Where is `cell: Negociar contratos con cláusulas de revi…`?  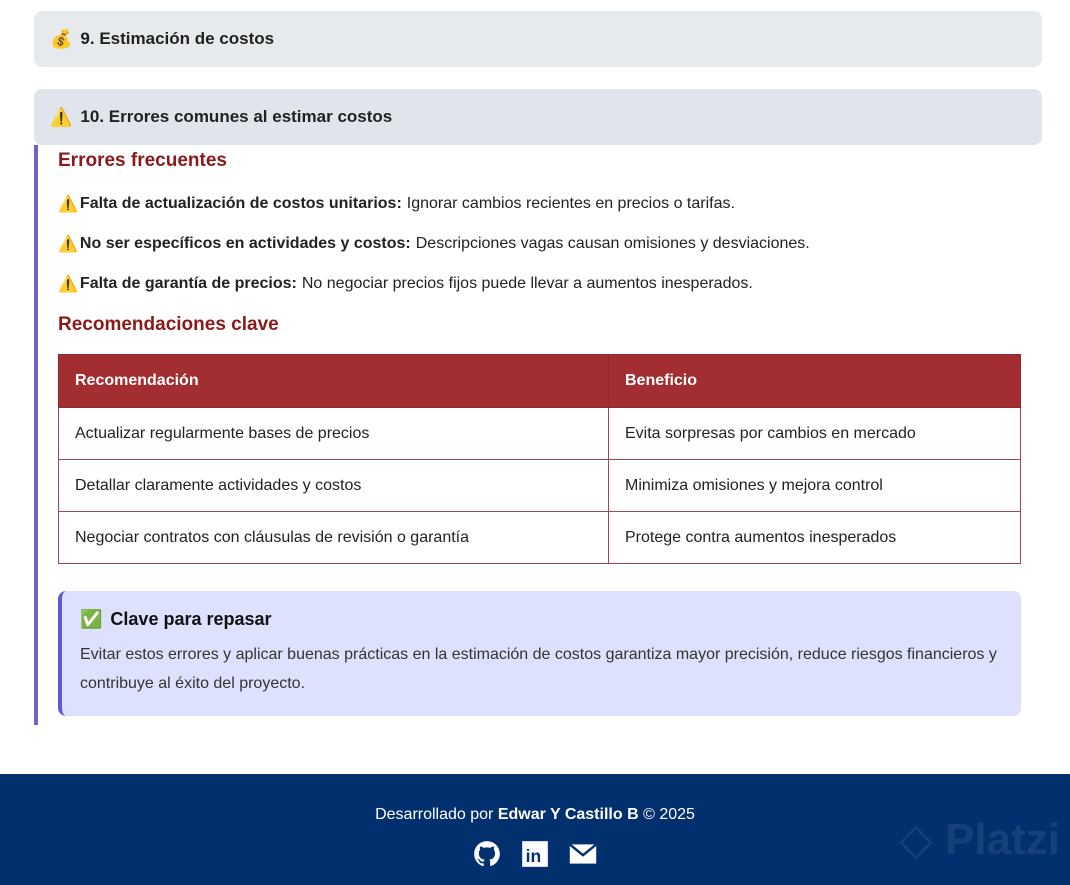
cell: Negociar contratos con cláusulas de revi… is located at coordinates (333, 537).